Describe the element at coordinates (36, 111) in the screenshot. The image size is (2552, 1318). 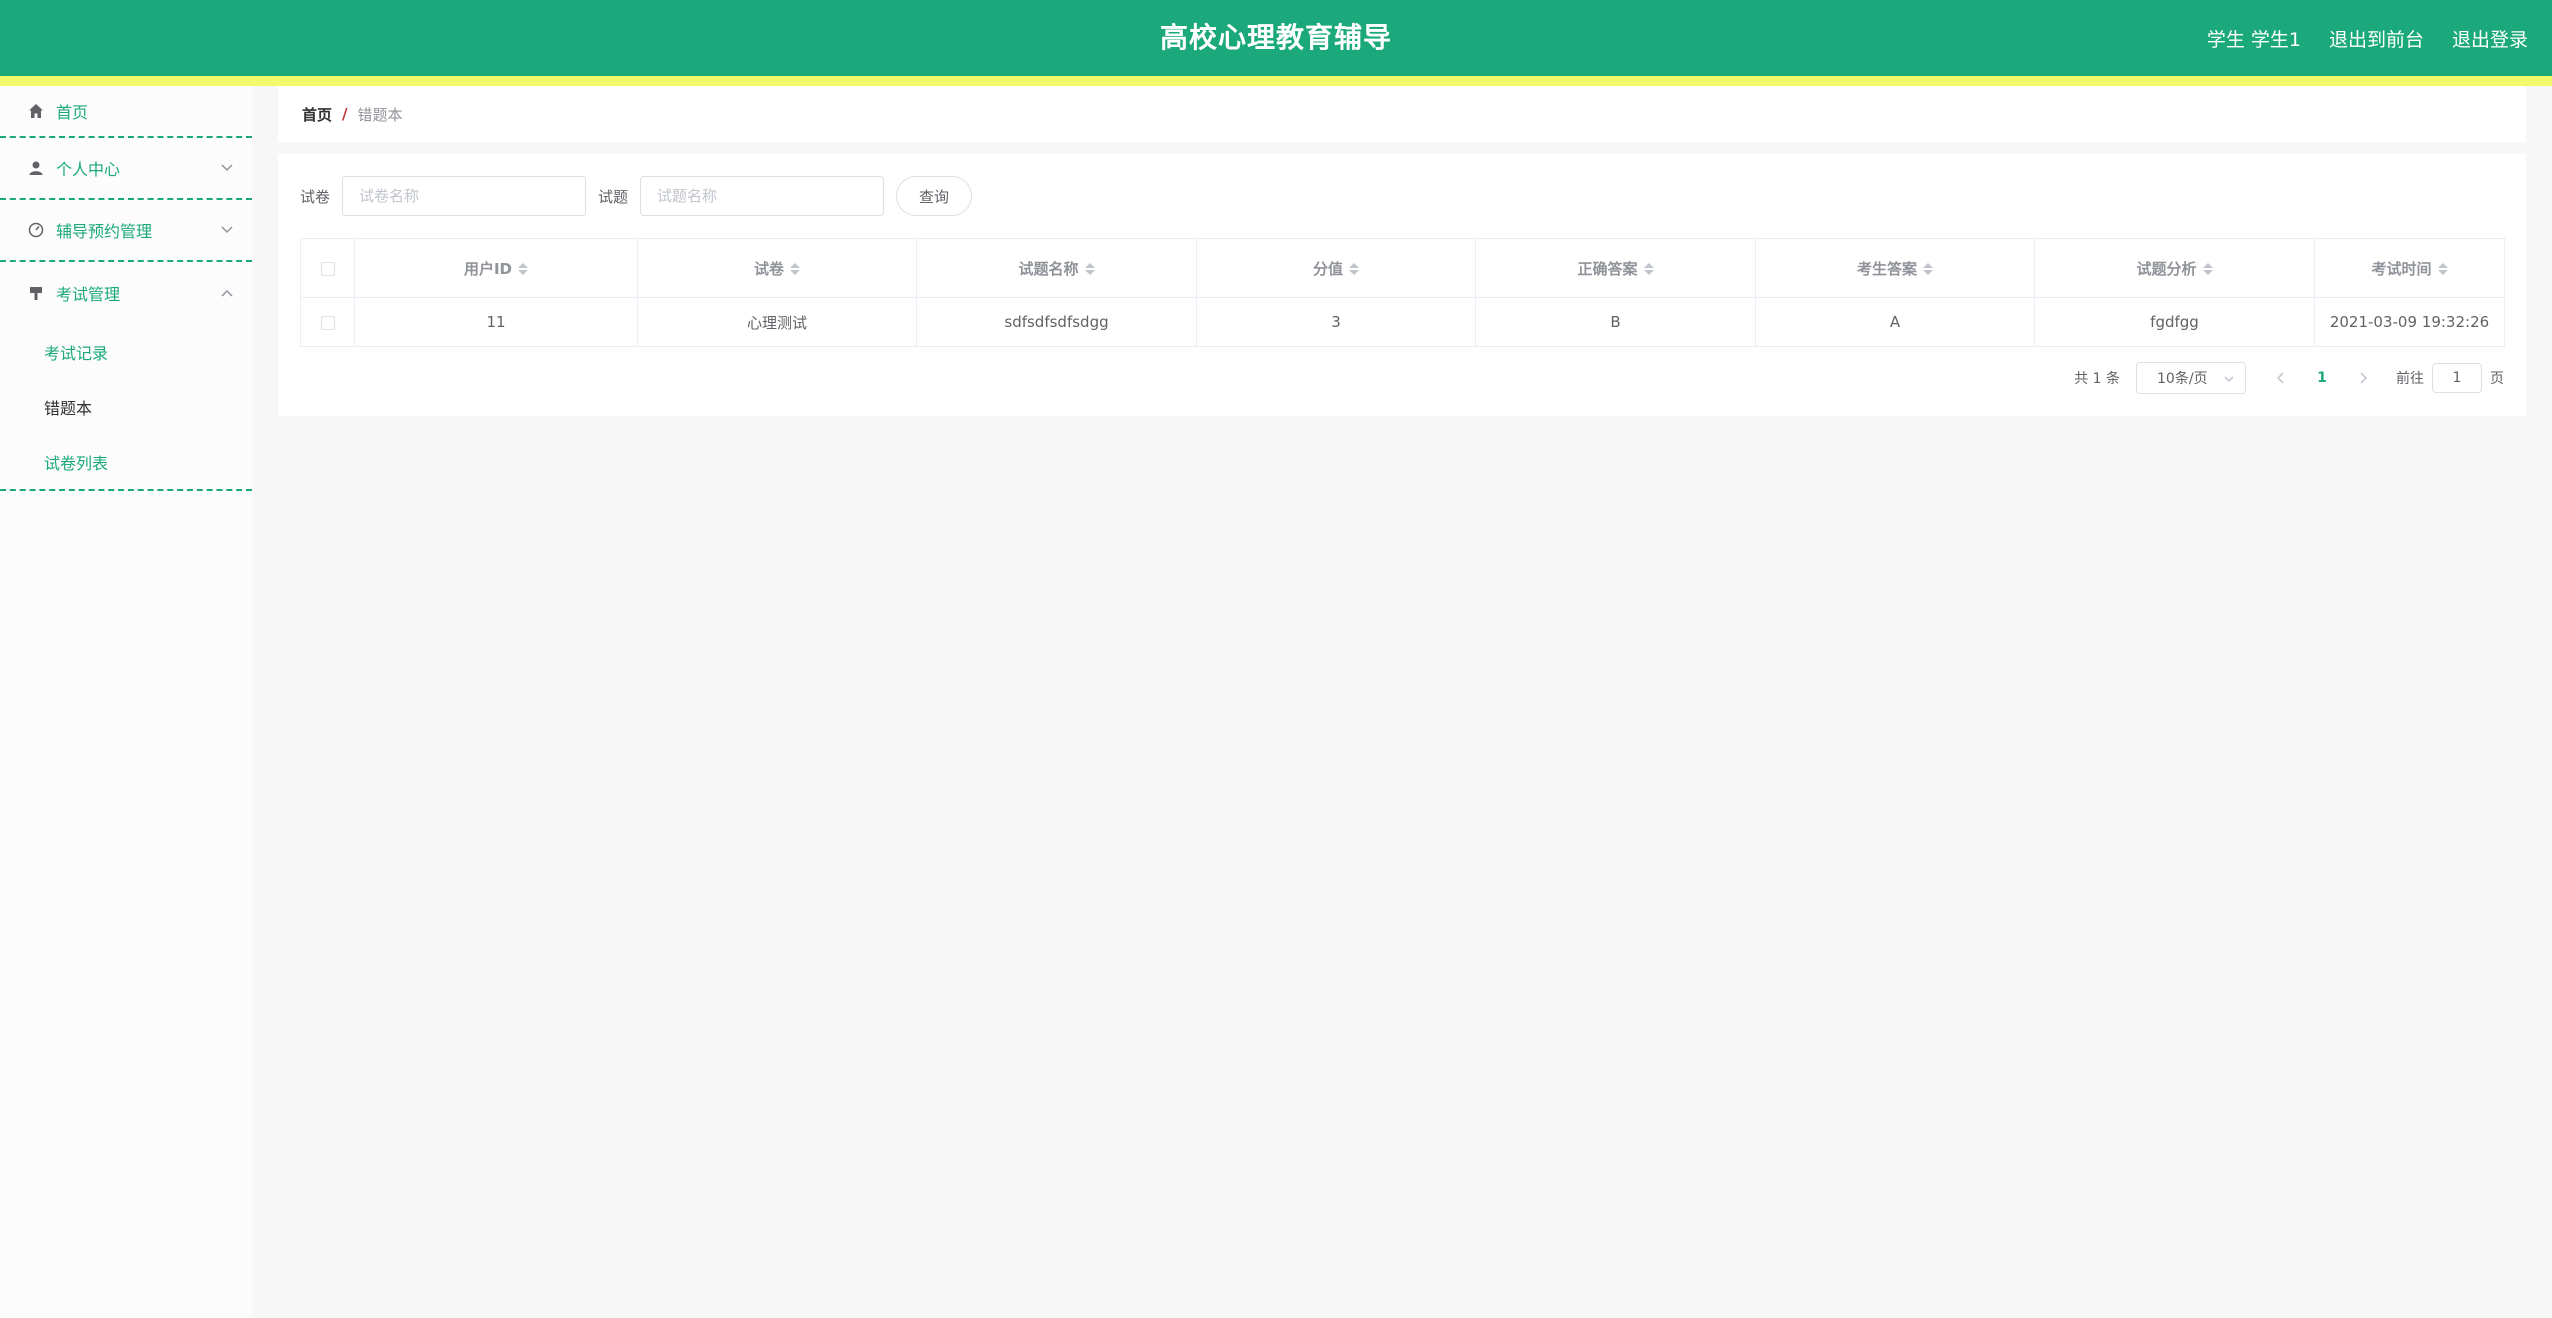
I see `home-icon` at that location.